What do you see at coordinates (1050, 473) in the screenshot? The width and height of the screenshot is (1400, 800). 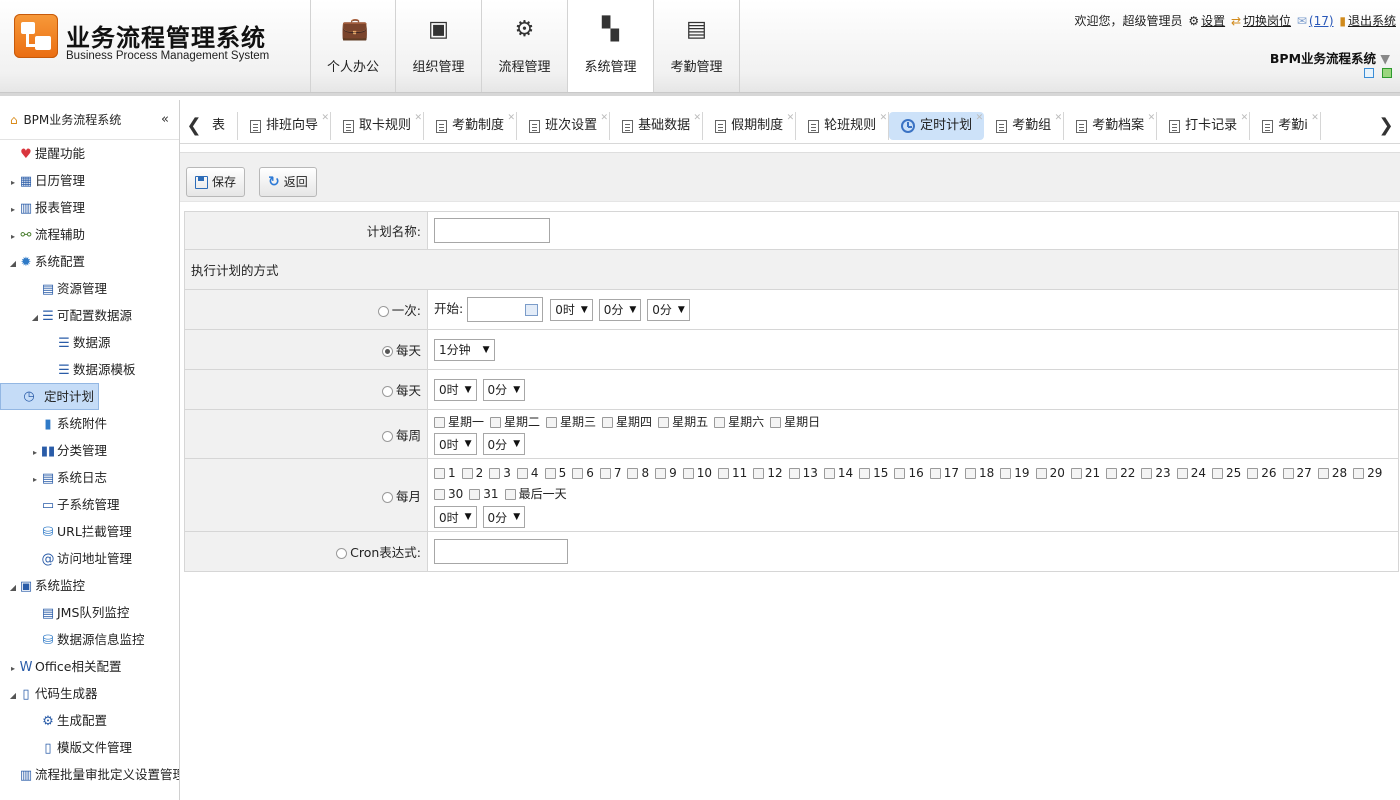 I see `month-day-checkbox-item: 20` at bounding box center [1050, 473].